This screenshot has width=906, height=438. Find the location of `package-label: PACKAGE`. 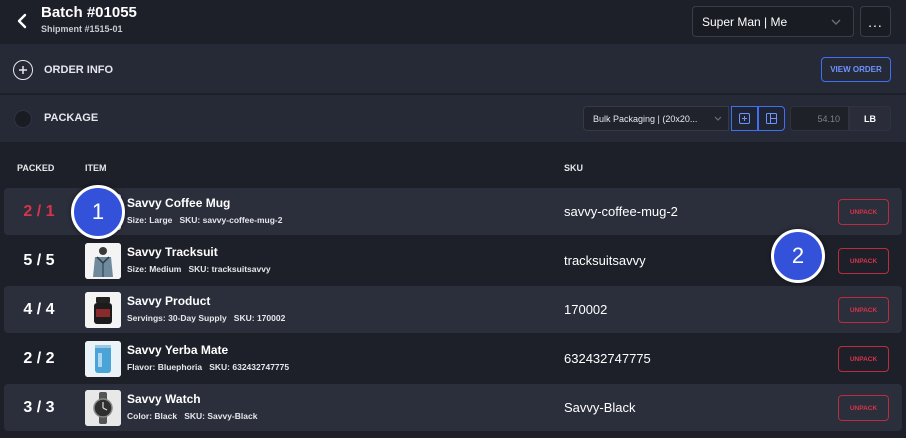

package-label: PACKAGE is located at coordinates (71, 118).